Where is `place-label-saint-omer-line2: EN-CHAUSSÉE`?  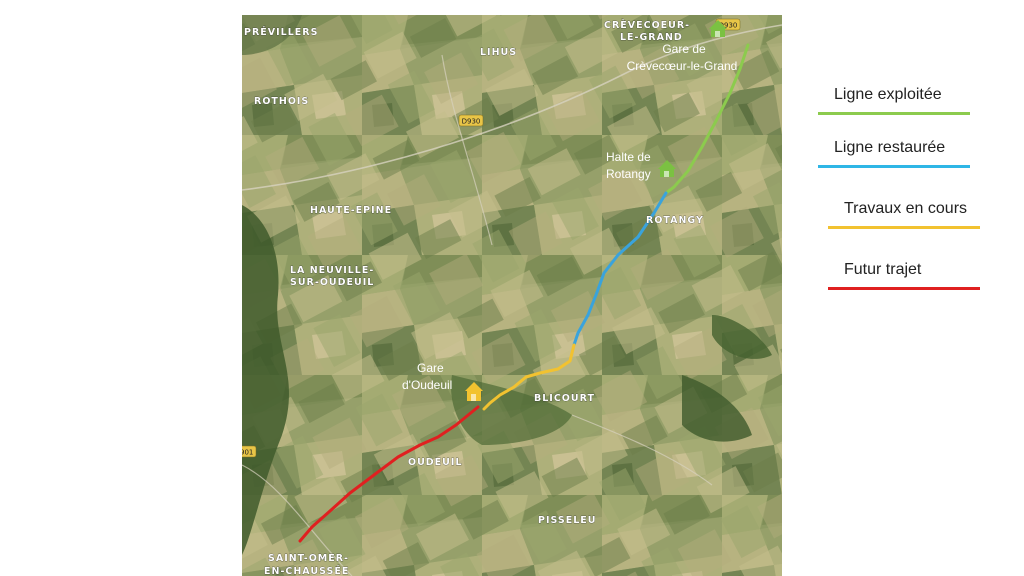
place-label-saint-omer-line2: EN-CHAUSSÉE is located at coordinates (306, 570).